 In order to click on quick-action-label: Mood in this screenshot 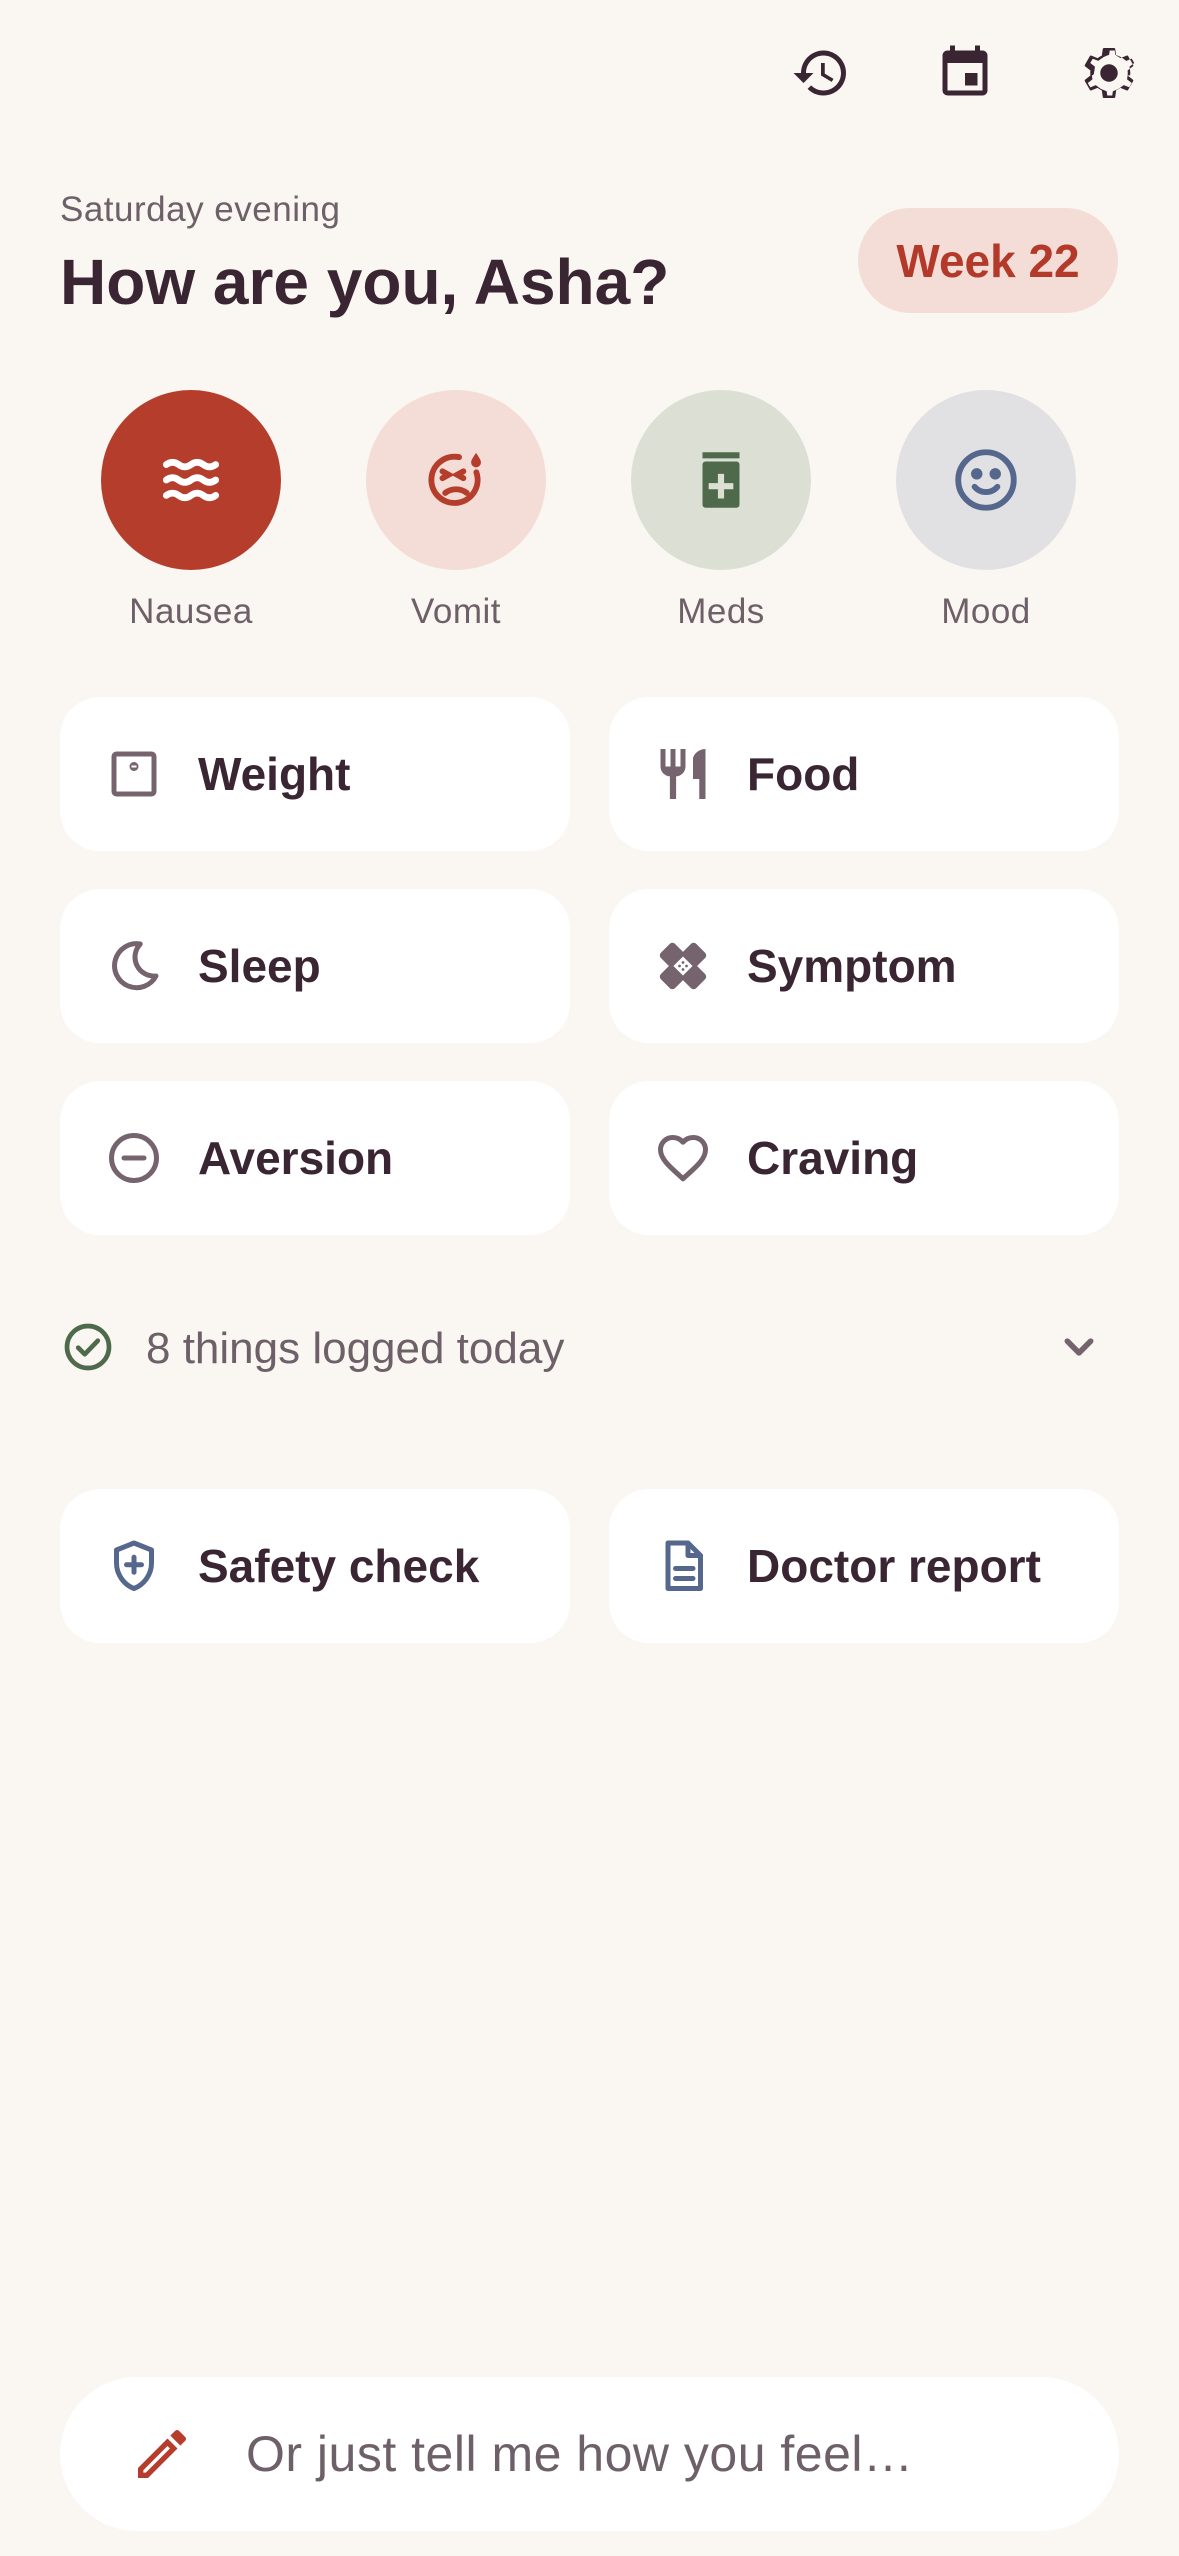, I will do `click(986, 611)`.